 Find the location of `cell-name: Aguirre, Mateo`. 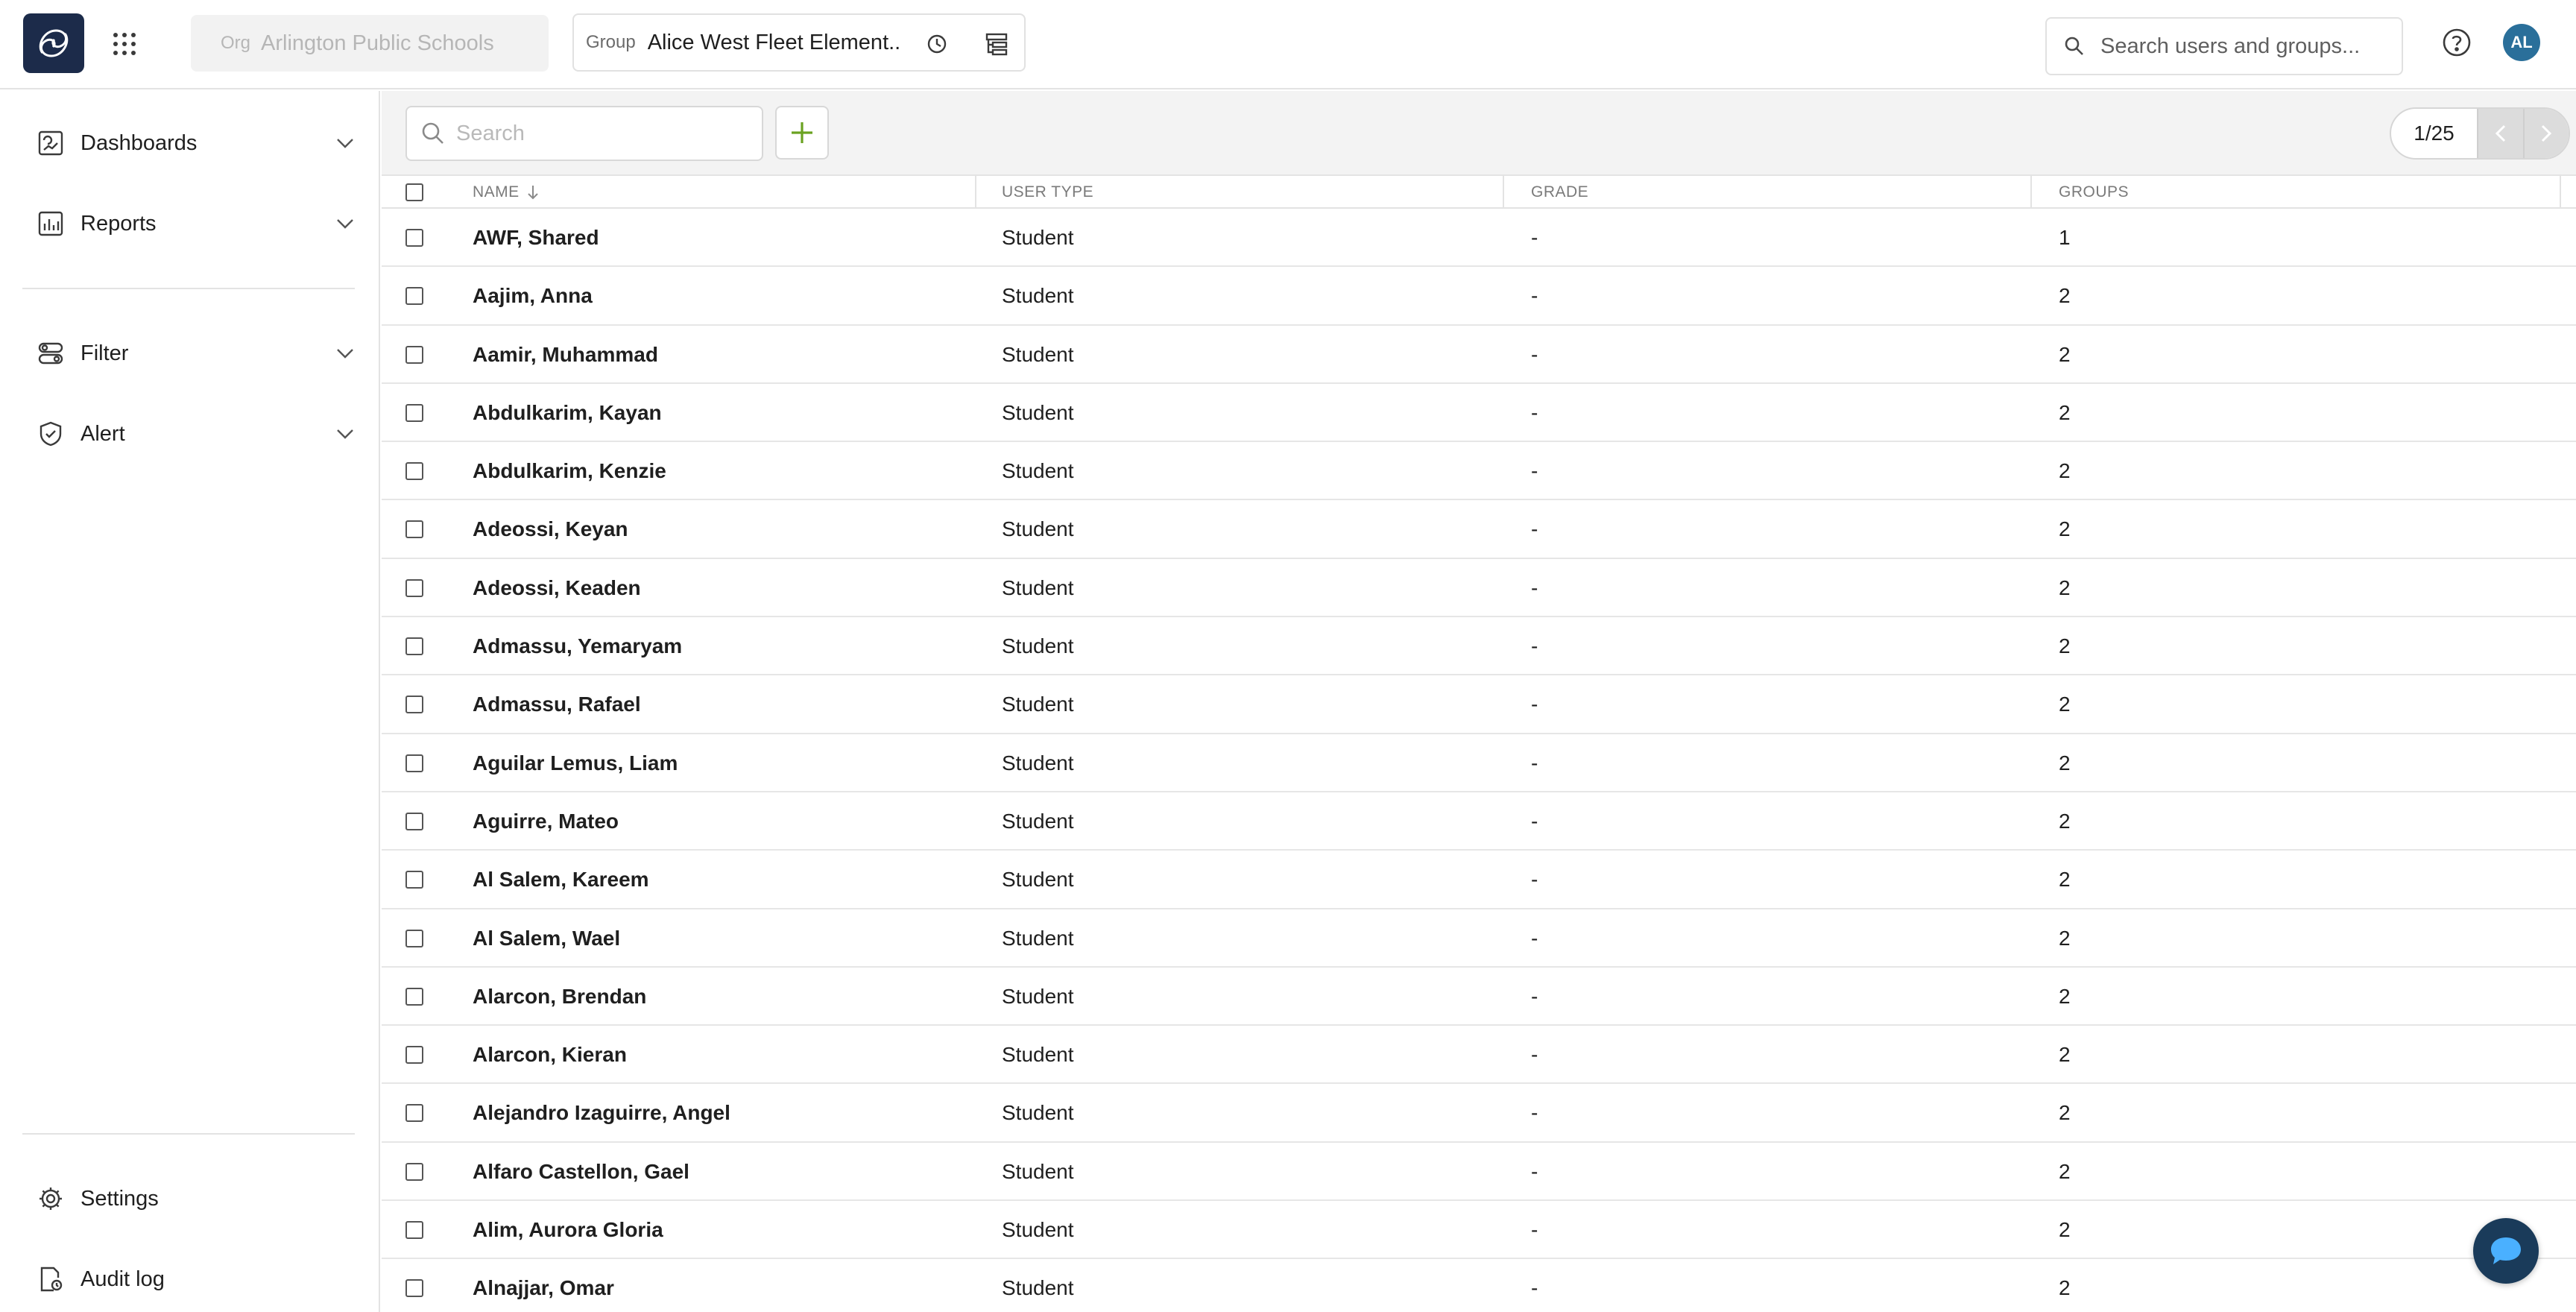

cell-name: Aguirre, Mateo is located at coordinates (546, 821).